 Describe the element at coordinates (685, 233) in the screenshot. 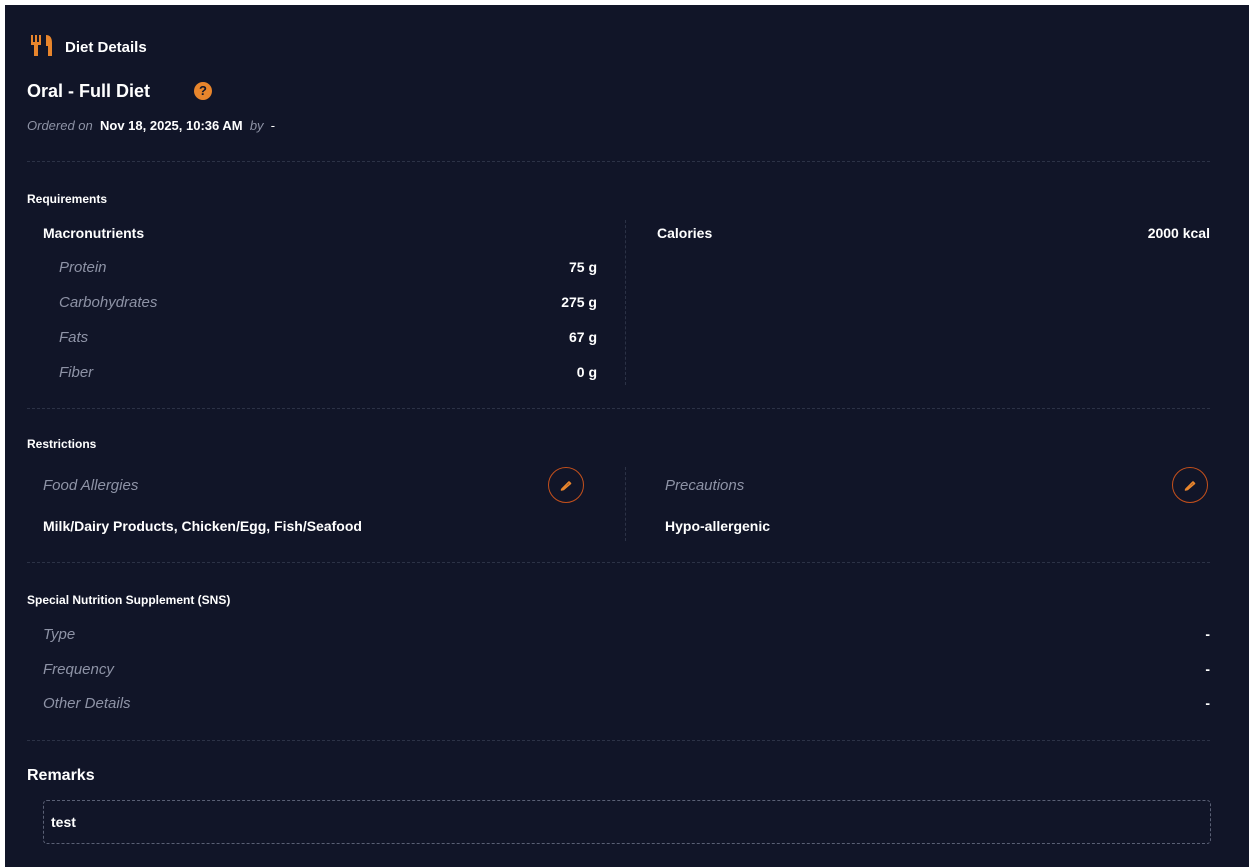

I see `calories-label: Calories` at that location.